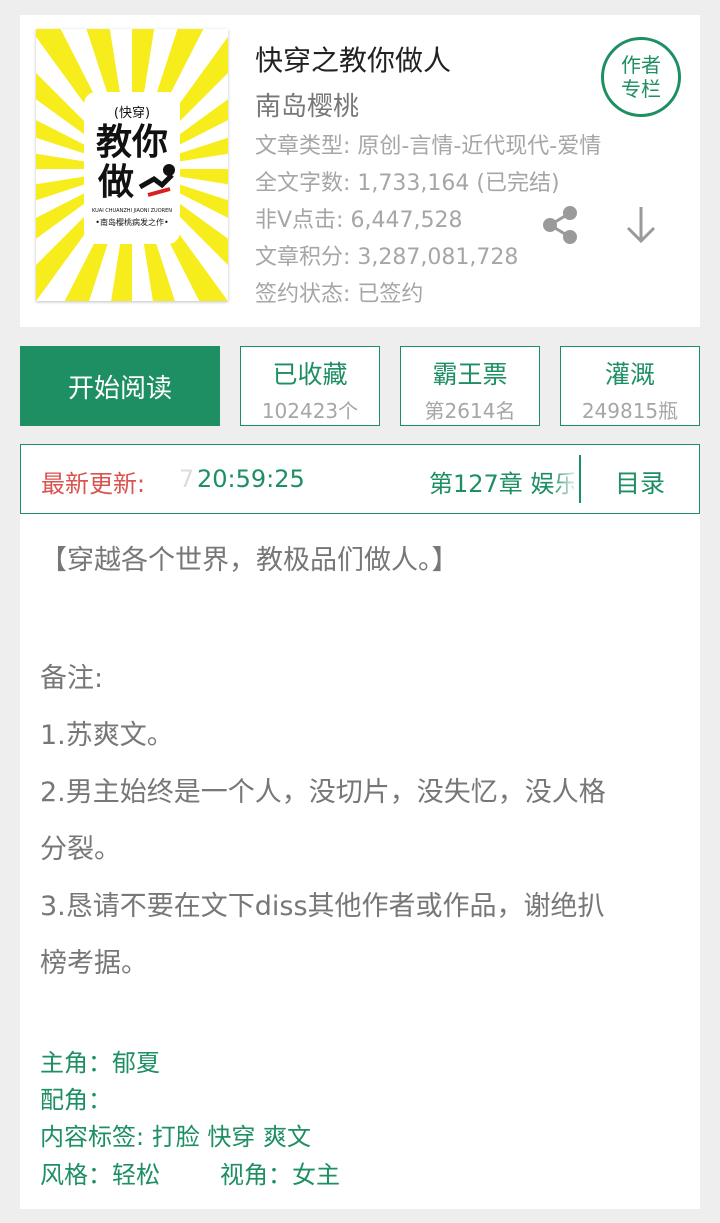 The image size is (720, 1223). I want to click on vote-button: 霸王票 第2614名, so click(470, 386).